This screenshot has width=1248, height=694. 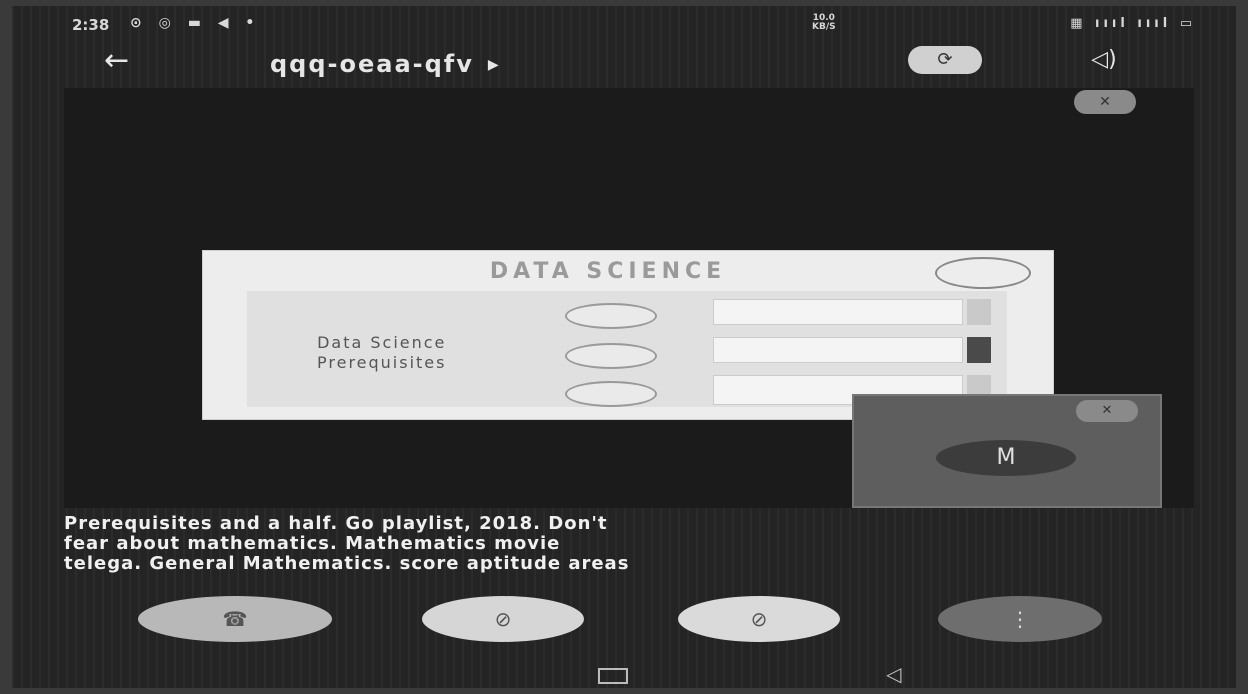 I want to click on call-header: ← qqq-oeaa-qfv ▶ ⟳ ◁), so click(x=624, y=64).